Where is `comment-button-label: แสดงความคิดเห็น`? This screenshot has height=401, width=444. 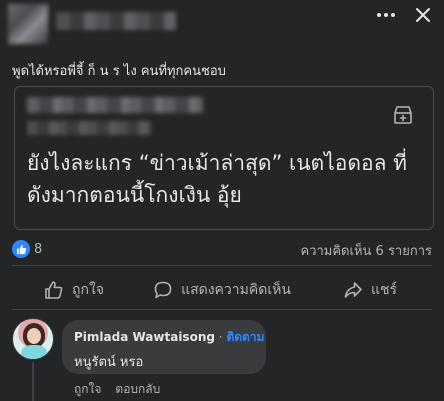
comment-button-label: แสดงความคิดเห็น is located at coordinates (236, 290).